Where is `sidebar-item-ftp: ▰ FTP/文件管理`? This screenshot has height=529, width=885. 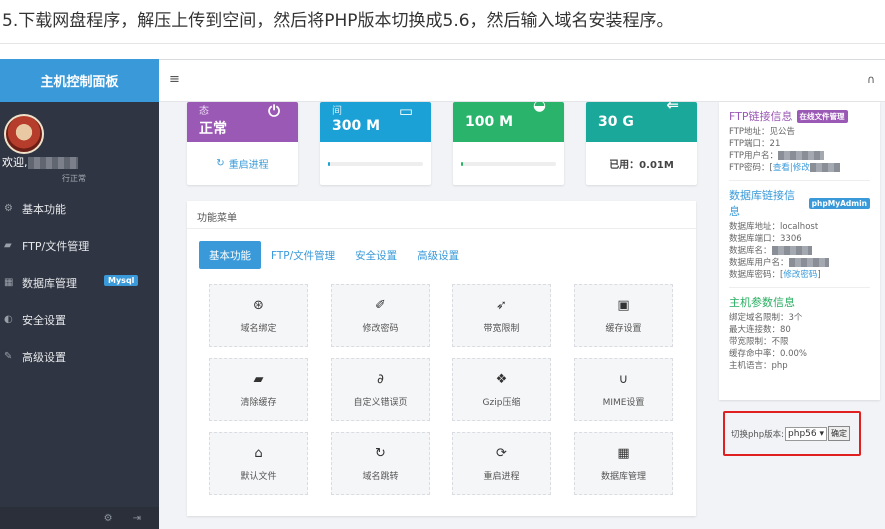
sidebar-item-ftp: ▰ FTP/文件管理 is located at coordinates (79, 245).